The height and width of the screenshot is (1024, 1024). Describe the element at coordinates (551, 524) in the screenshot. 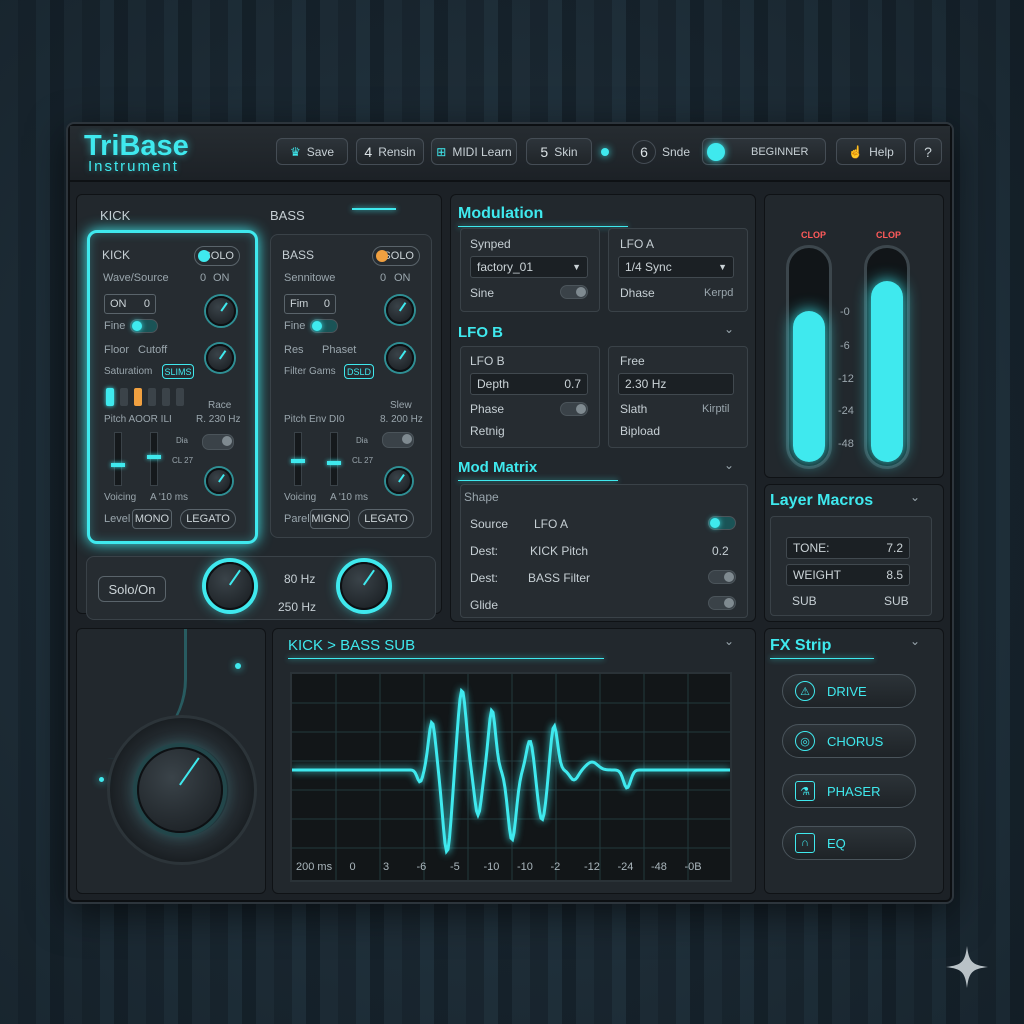

I see `matrix-row-1-value: LFO A` at that location.